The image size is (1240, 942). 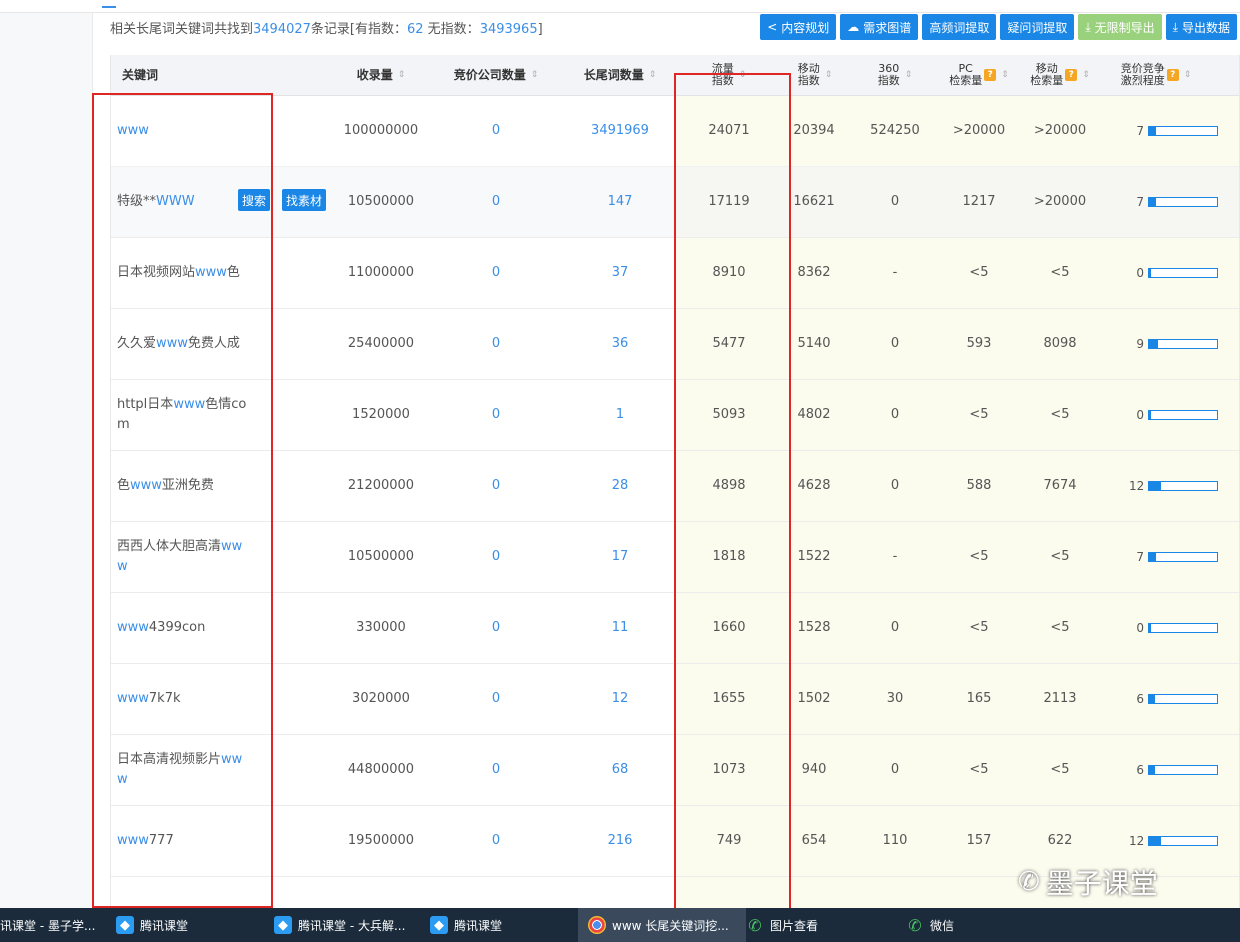 What do you see at coordinates (895, 75) in the screenshot?
I see `col-360-index: 360 指数 ⇕` at bounding box center [895, 75].